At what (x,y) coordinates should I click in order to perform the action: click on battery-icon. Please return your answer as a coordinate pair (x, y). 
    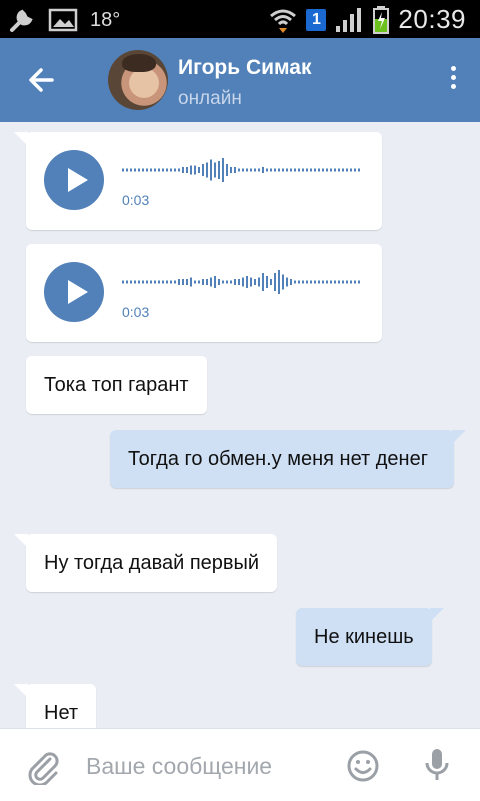
    Looking at the image, I should click on (381, 19).